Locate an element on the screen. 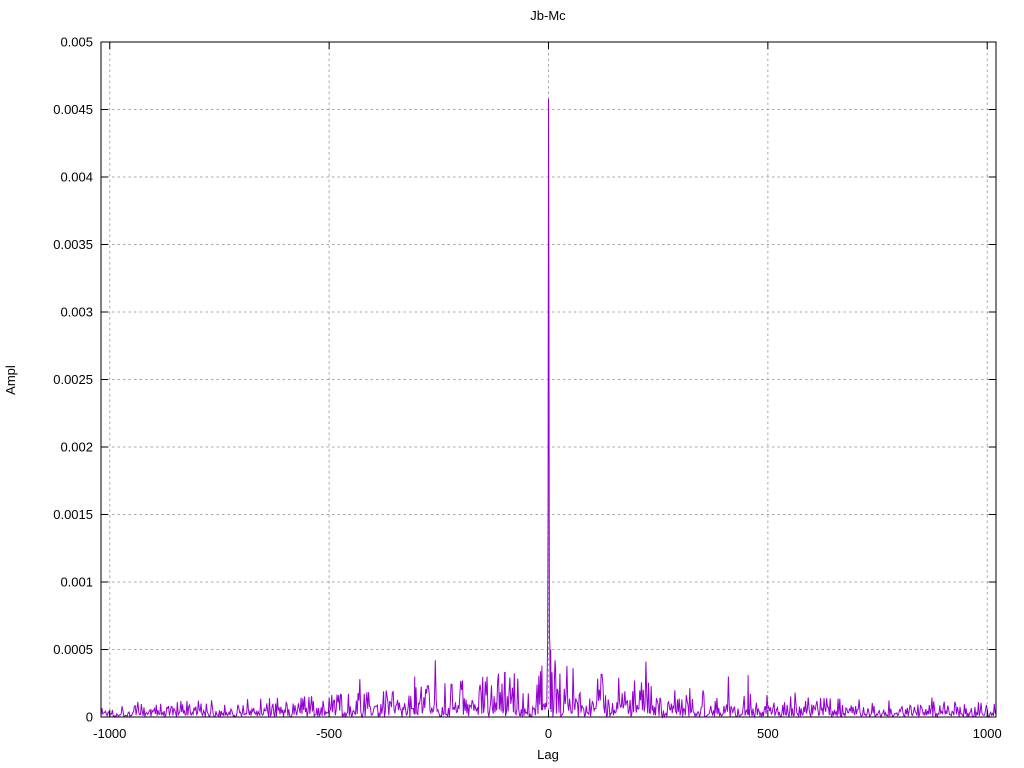  chart-title: Jb-Mc is located at coordinates (548, 15).